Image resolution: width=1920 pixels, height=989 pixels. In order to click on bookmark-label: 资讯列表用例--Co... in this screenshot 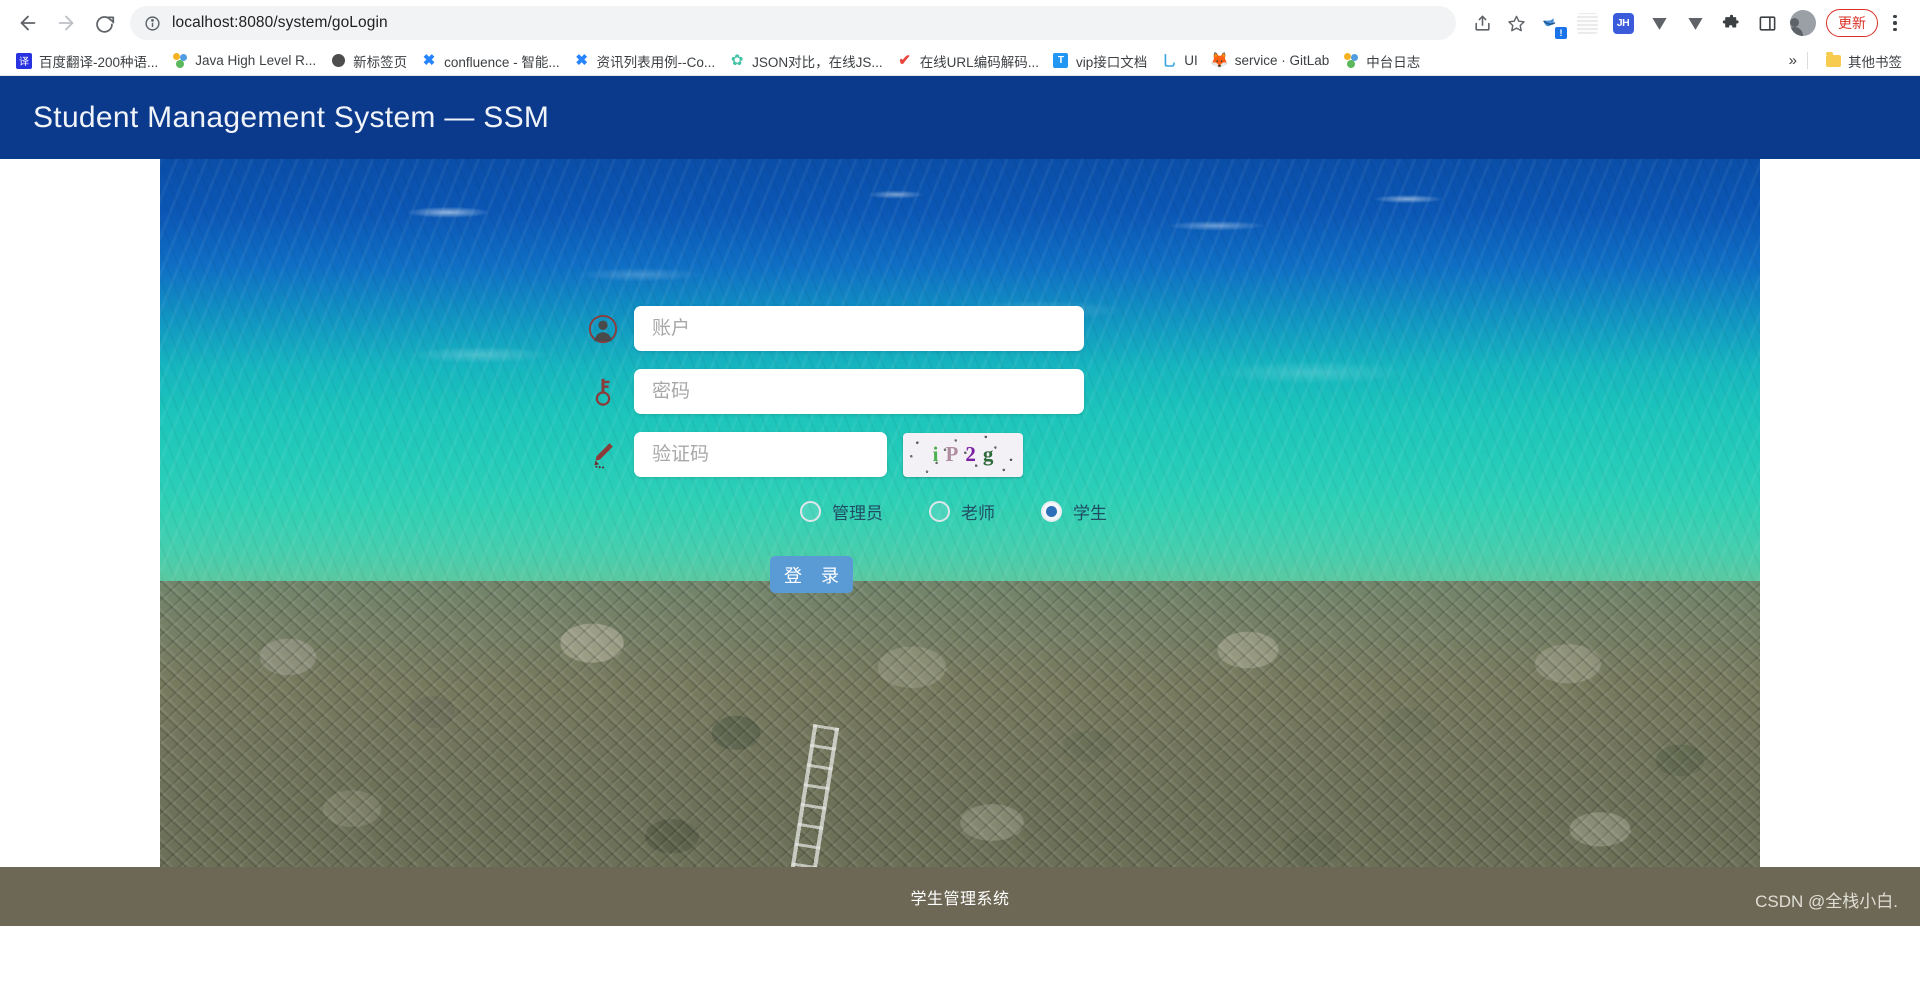, I will do `click(656, 62)`.